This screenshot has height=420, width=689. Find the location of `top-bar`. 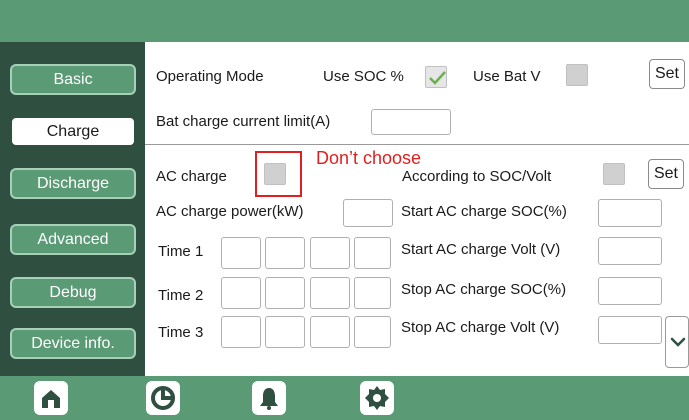

top-bar is located at coordinates (344, 21).